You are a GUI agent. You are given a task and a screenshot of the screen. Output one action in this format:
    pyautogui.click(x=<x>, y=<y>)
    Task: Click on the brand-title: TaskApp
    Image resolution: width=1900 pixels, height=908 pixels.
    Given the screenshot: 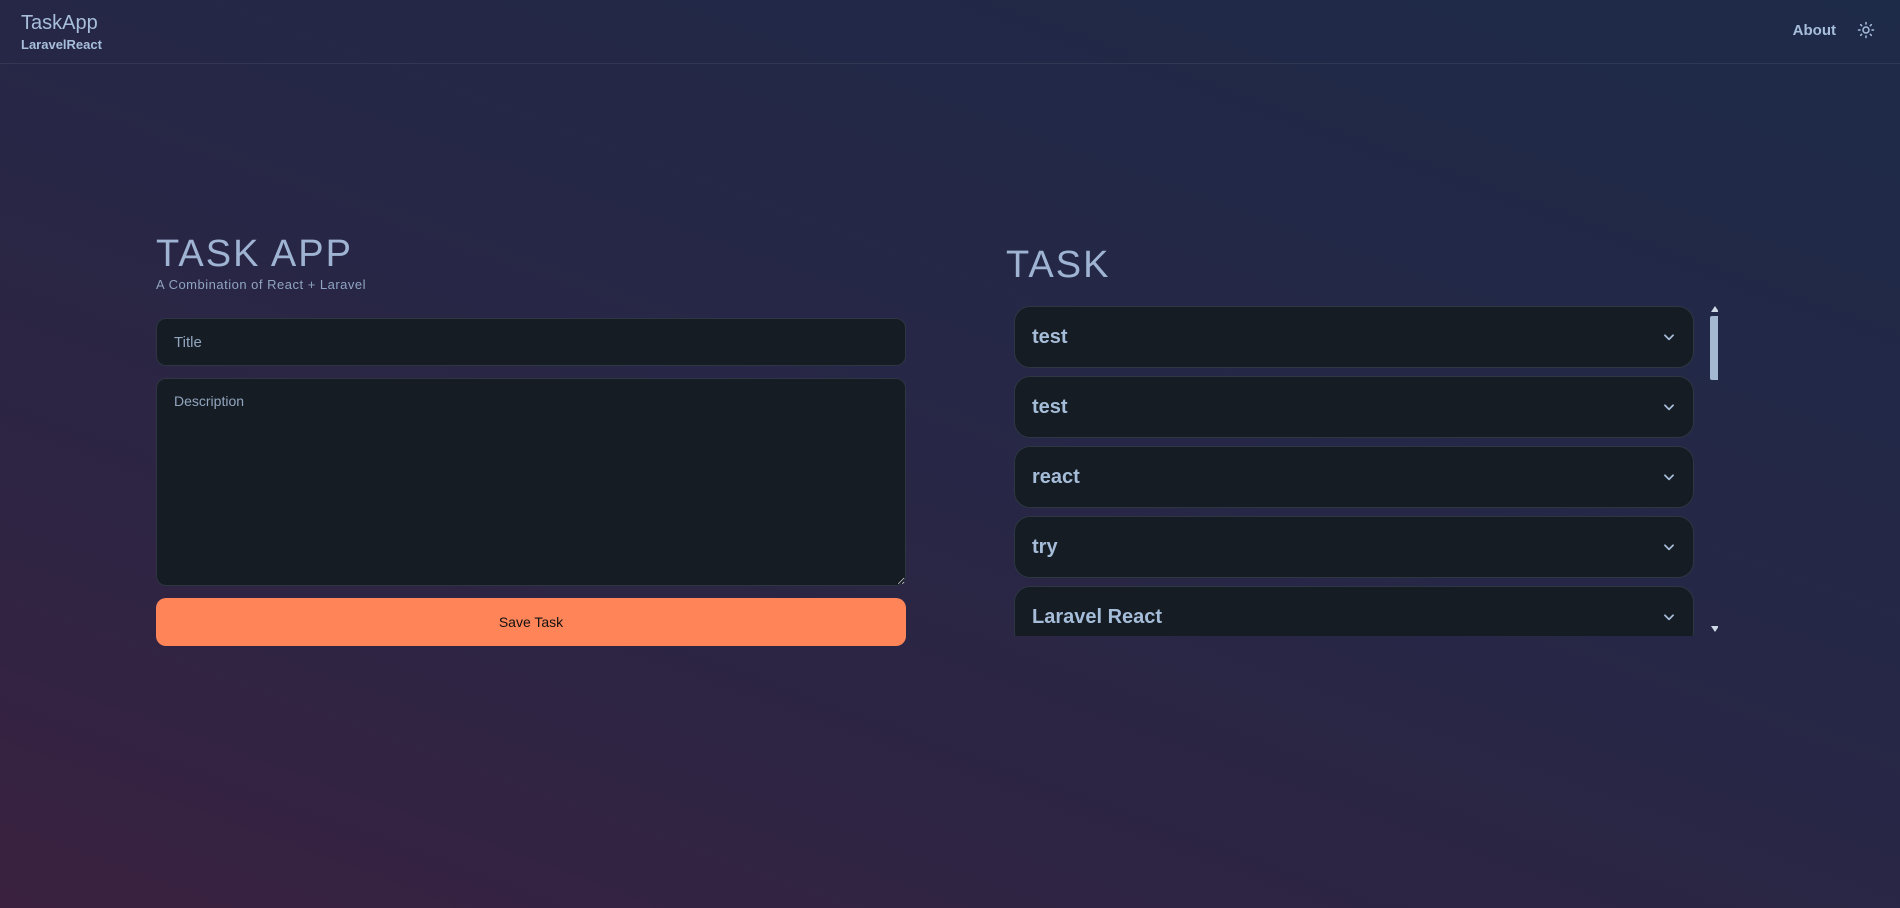 What is the action you would take?
    pyautogui.click(x=61, y=23)
    